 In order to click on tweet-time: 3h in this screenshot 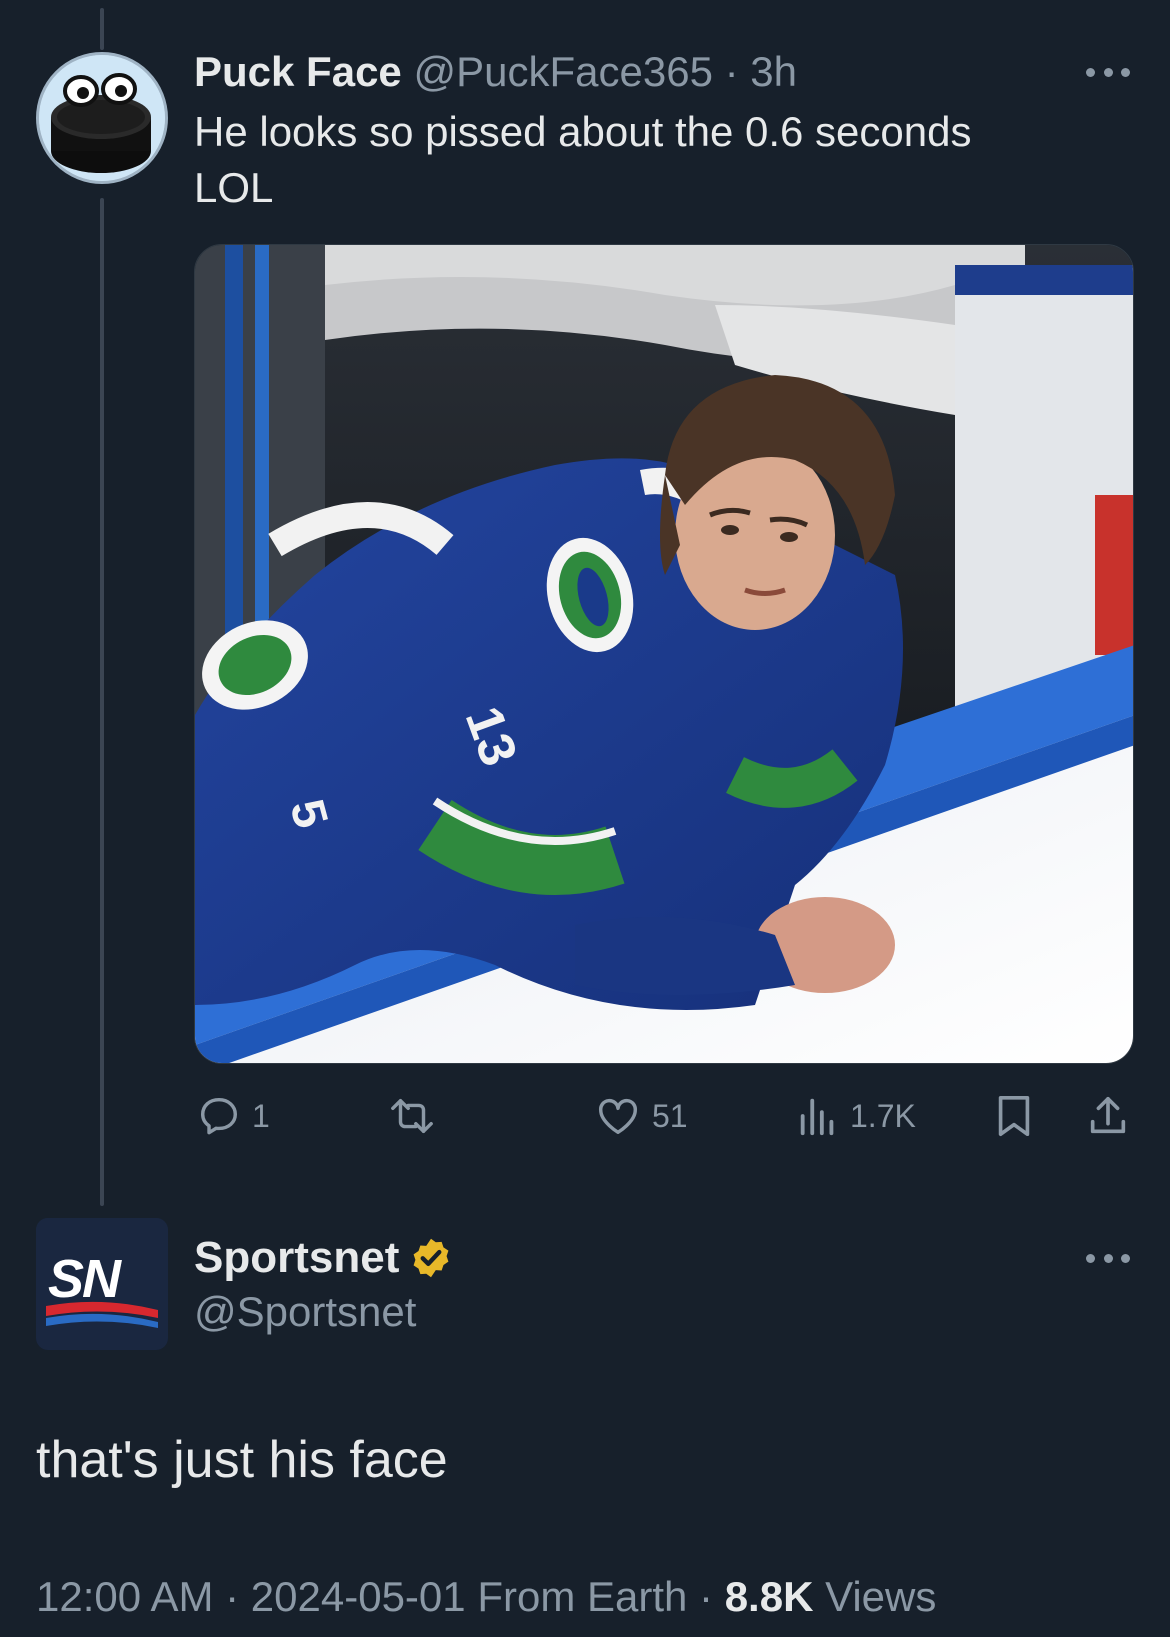, I will do `click(773, 71)`.